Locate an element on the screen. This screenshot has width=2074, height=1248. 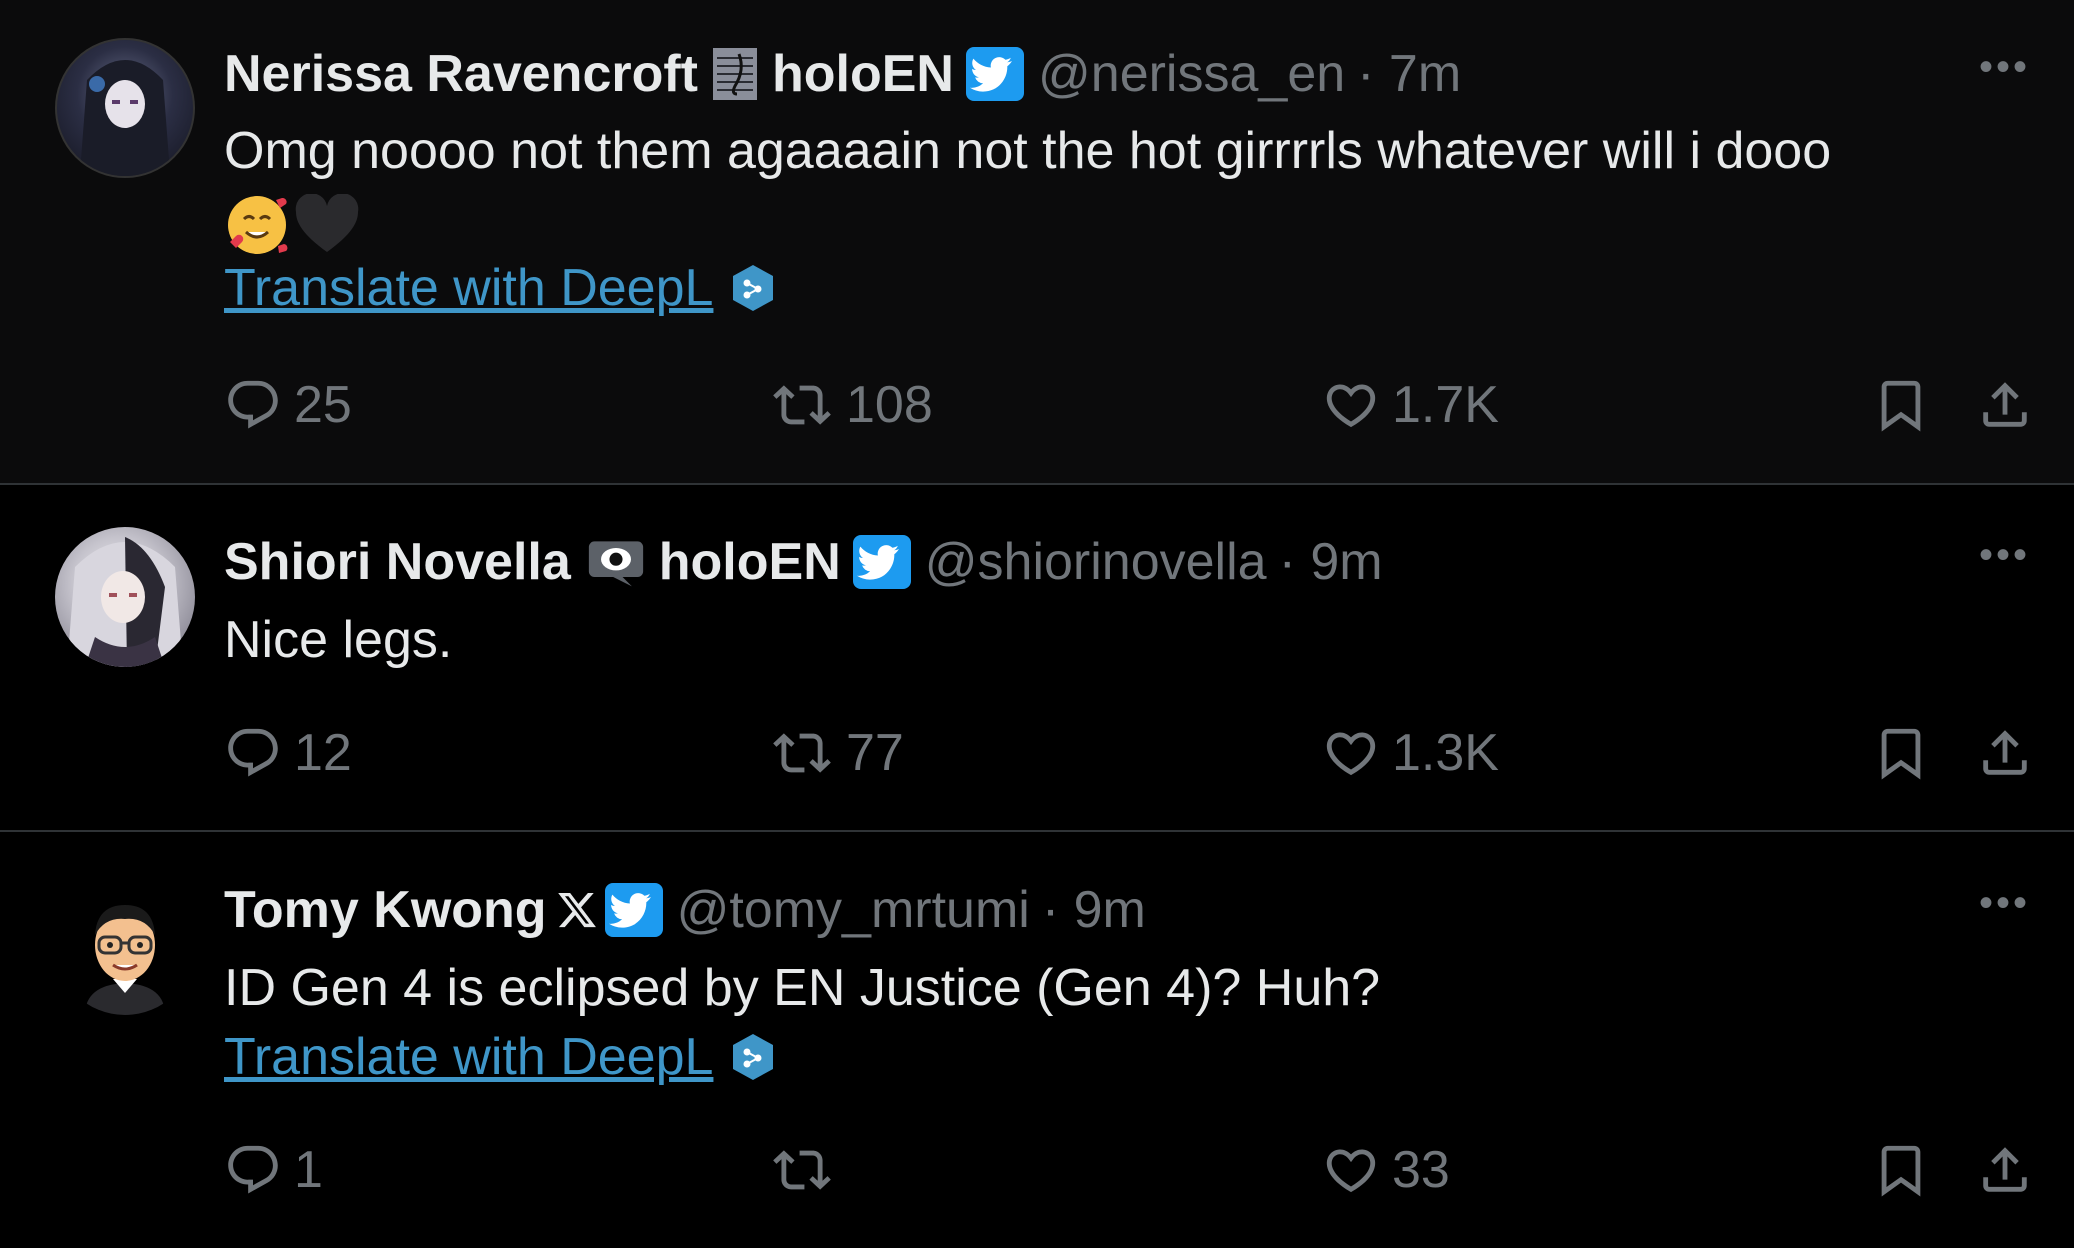
black-heart-icon is located at coordinates (327, 222).